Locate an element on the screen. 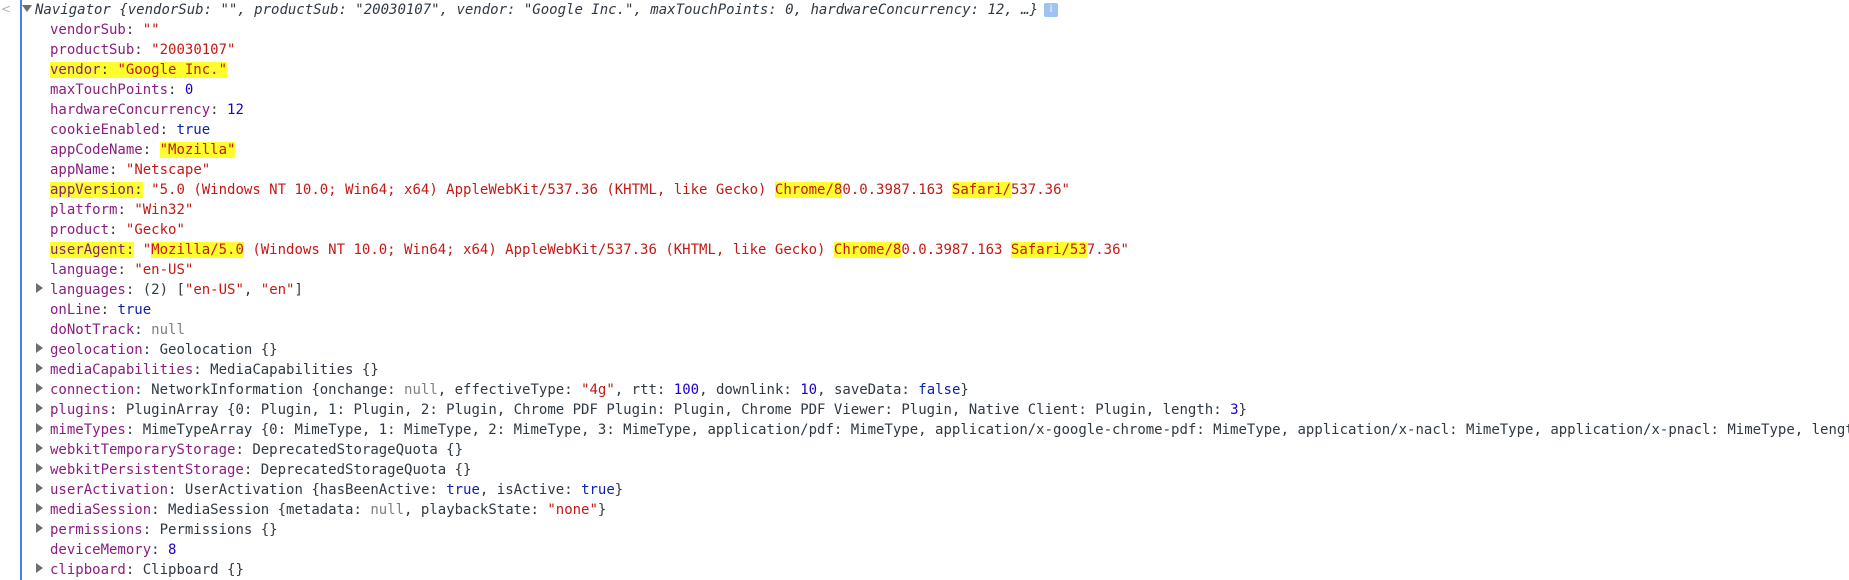  property-key-wrap: doNotTrack: is located at coordinates (96, 330).